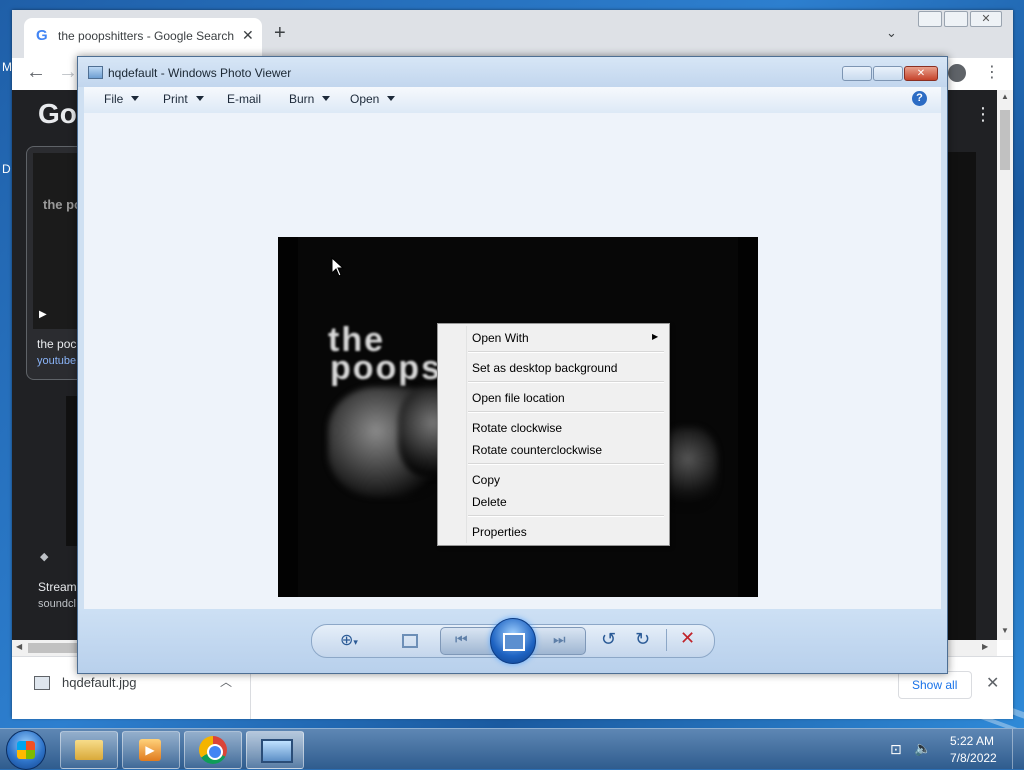  What do you see at coordinates (992, 72) in the screenshot?
I see `menu-dots-icon: ⋮` at bounding box center [992, 72].